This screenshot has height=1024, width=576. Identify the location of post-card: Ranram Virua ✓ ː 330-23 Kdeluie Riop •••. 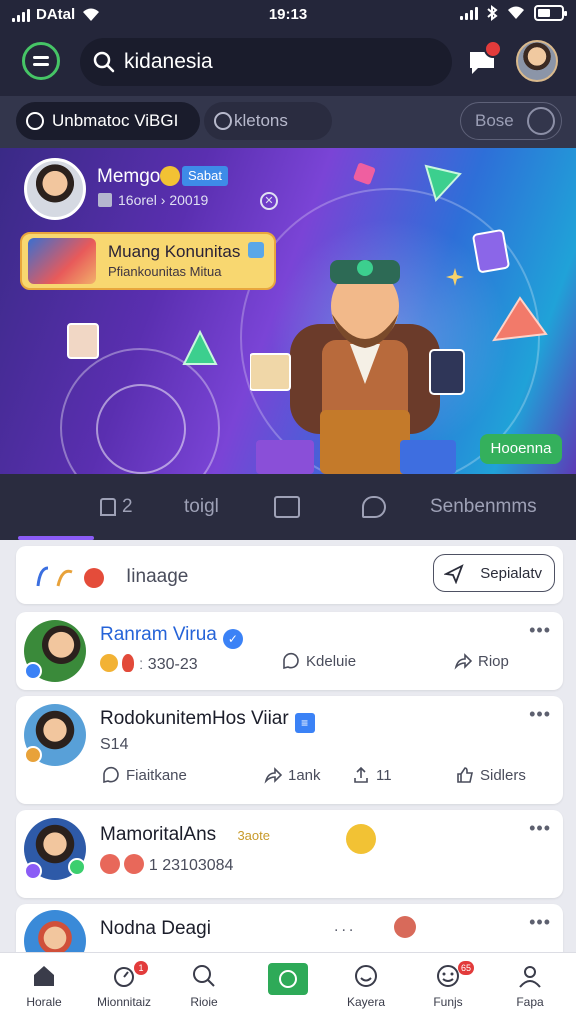
(289, 651).